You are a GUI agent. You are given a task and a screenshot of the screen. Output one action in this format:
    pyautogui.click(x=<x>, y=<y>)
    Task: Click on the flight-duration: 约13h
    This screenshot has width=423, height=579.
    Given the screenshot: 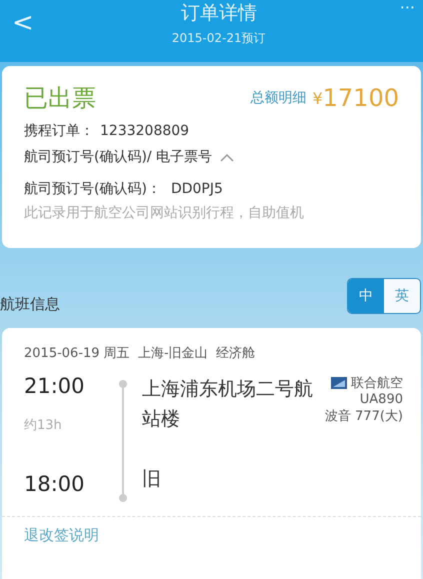 What is the action you would take?
    pyautogui.click(x=43, y=425)
    